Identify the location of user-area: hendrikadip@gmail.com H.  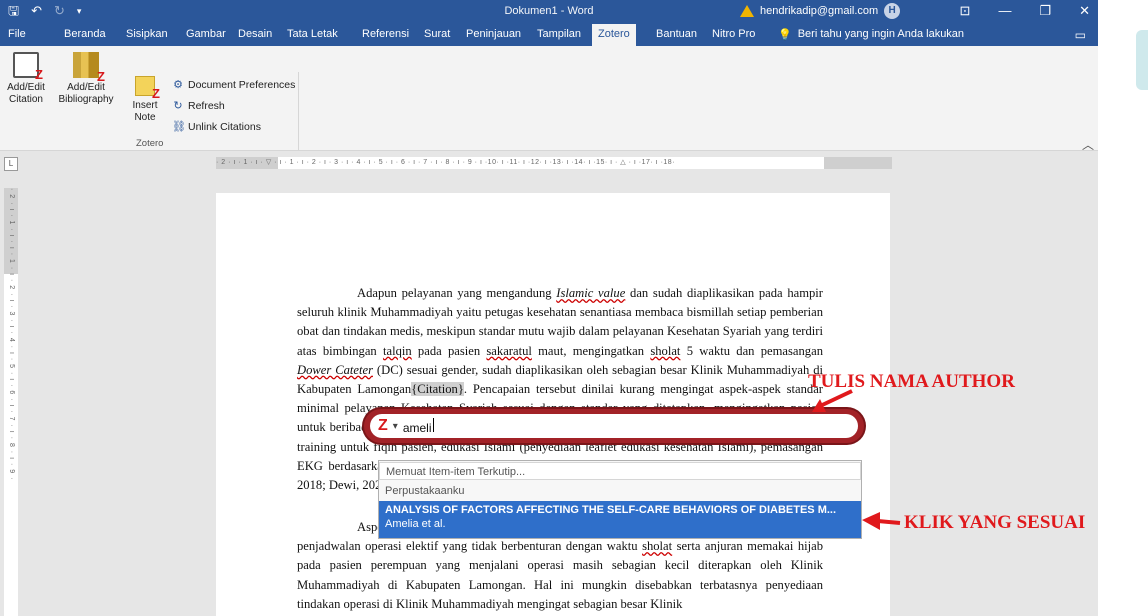
(820, 11).